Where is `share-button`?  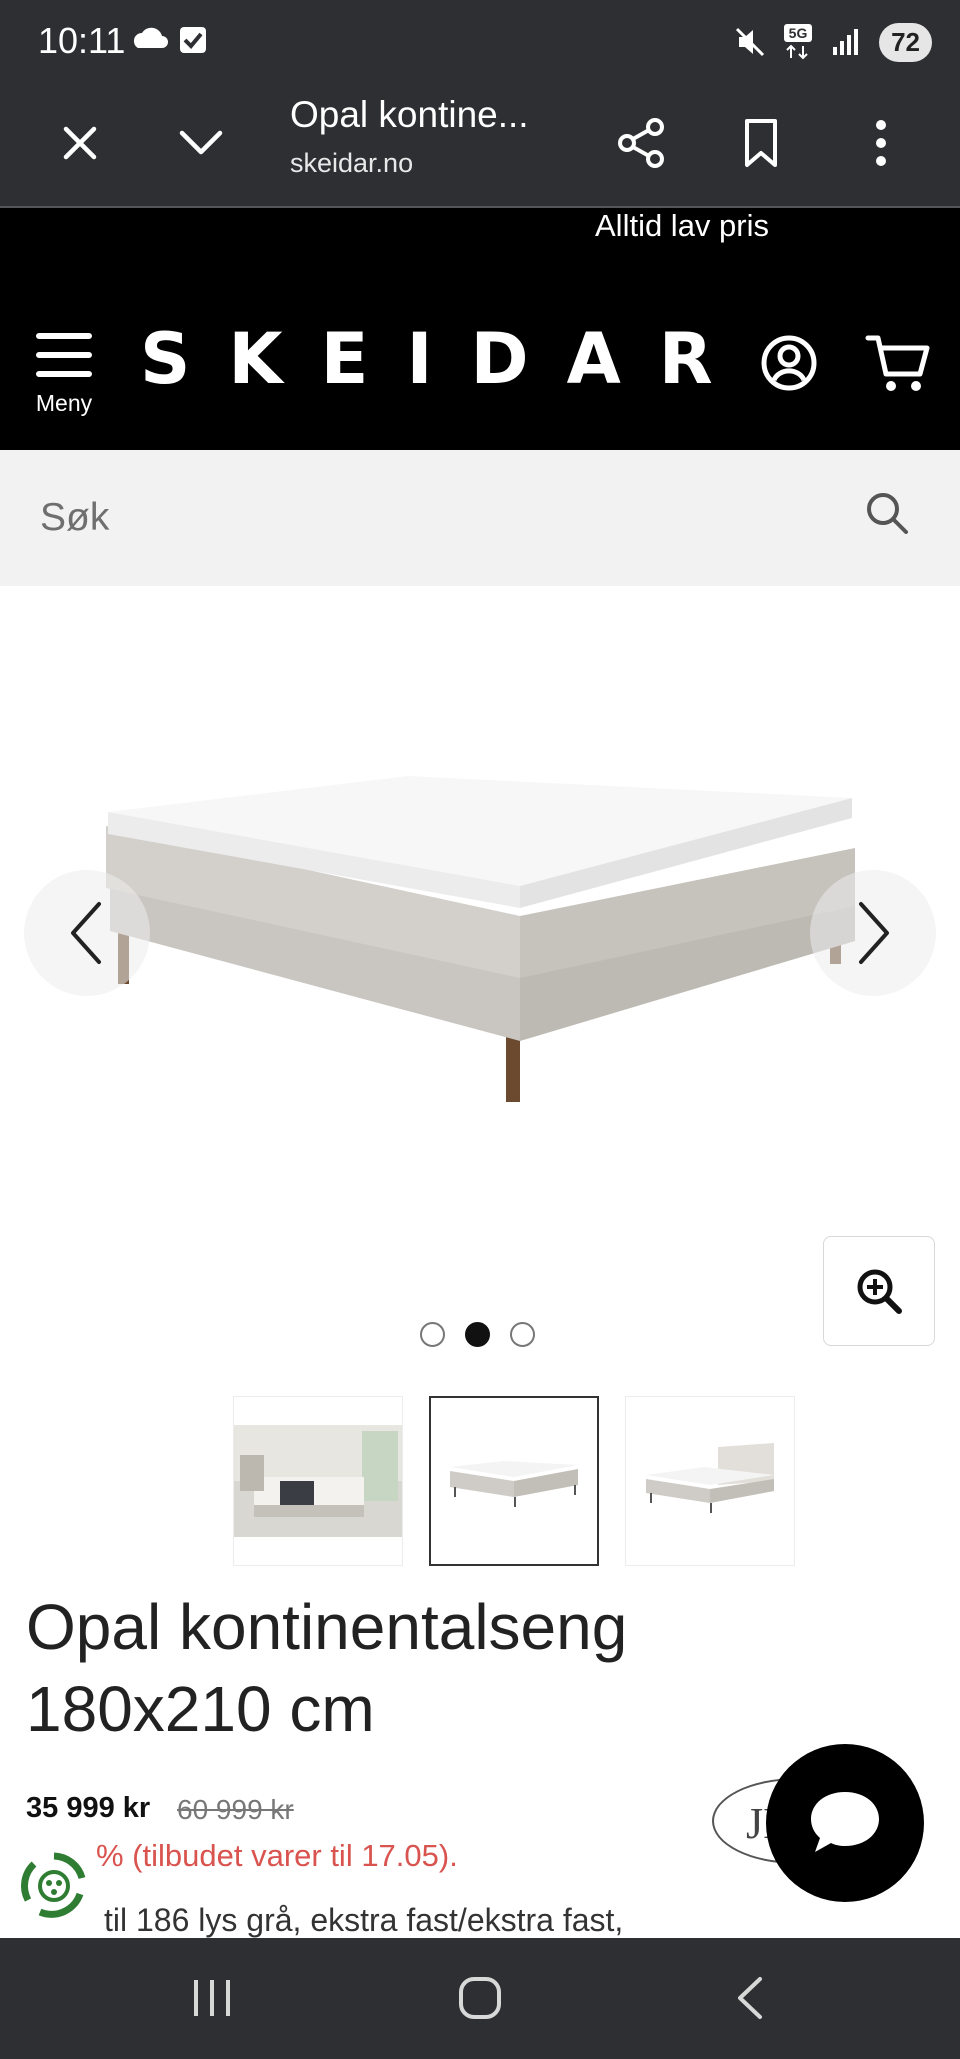
share-button is located at coordinates (641, 143).